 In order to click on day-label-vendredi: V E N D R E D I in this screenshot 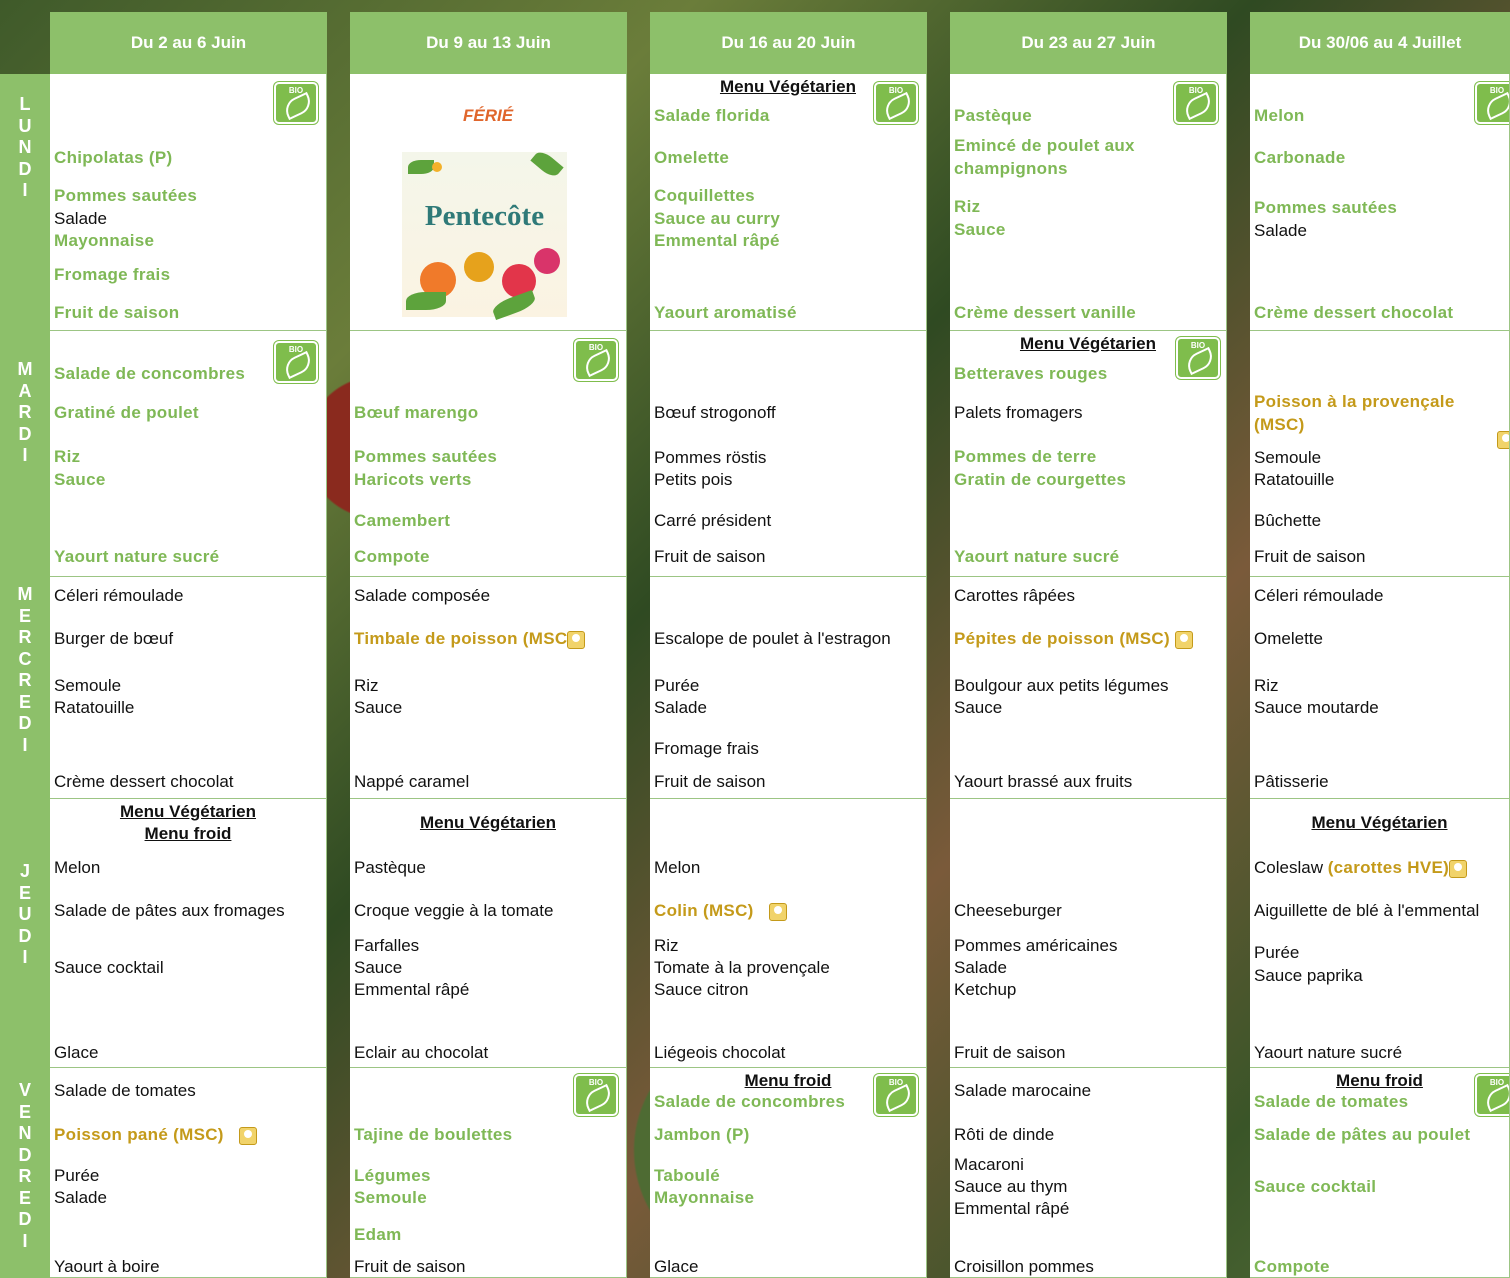, I will do `click(25, 1165)`.